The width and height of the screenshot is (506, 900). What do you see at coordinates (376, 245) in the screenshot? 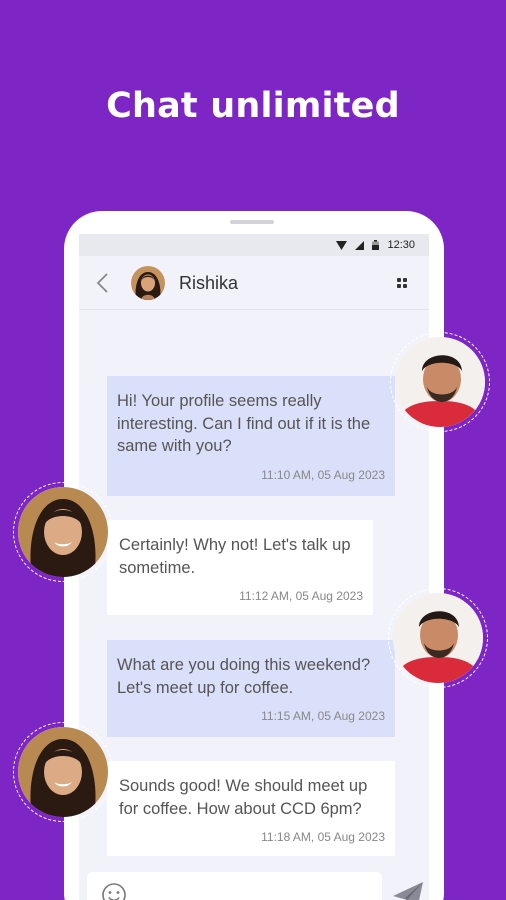
I see `battery-icon` at bounding box center [376, 245].